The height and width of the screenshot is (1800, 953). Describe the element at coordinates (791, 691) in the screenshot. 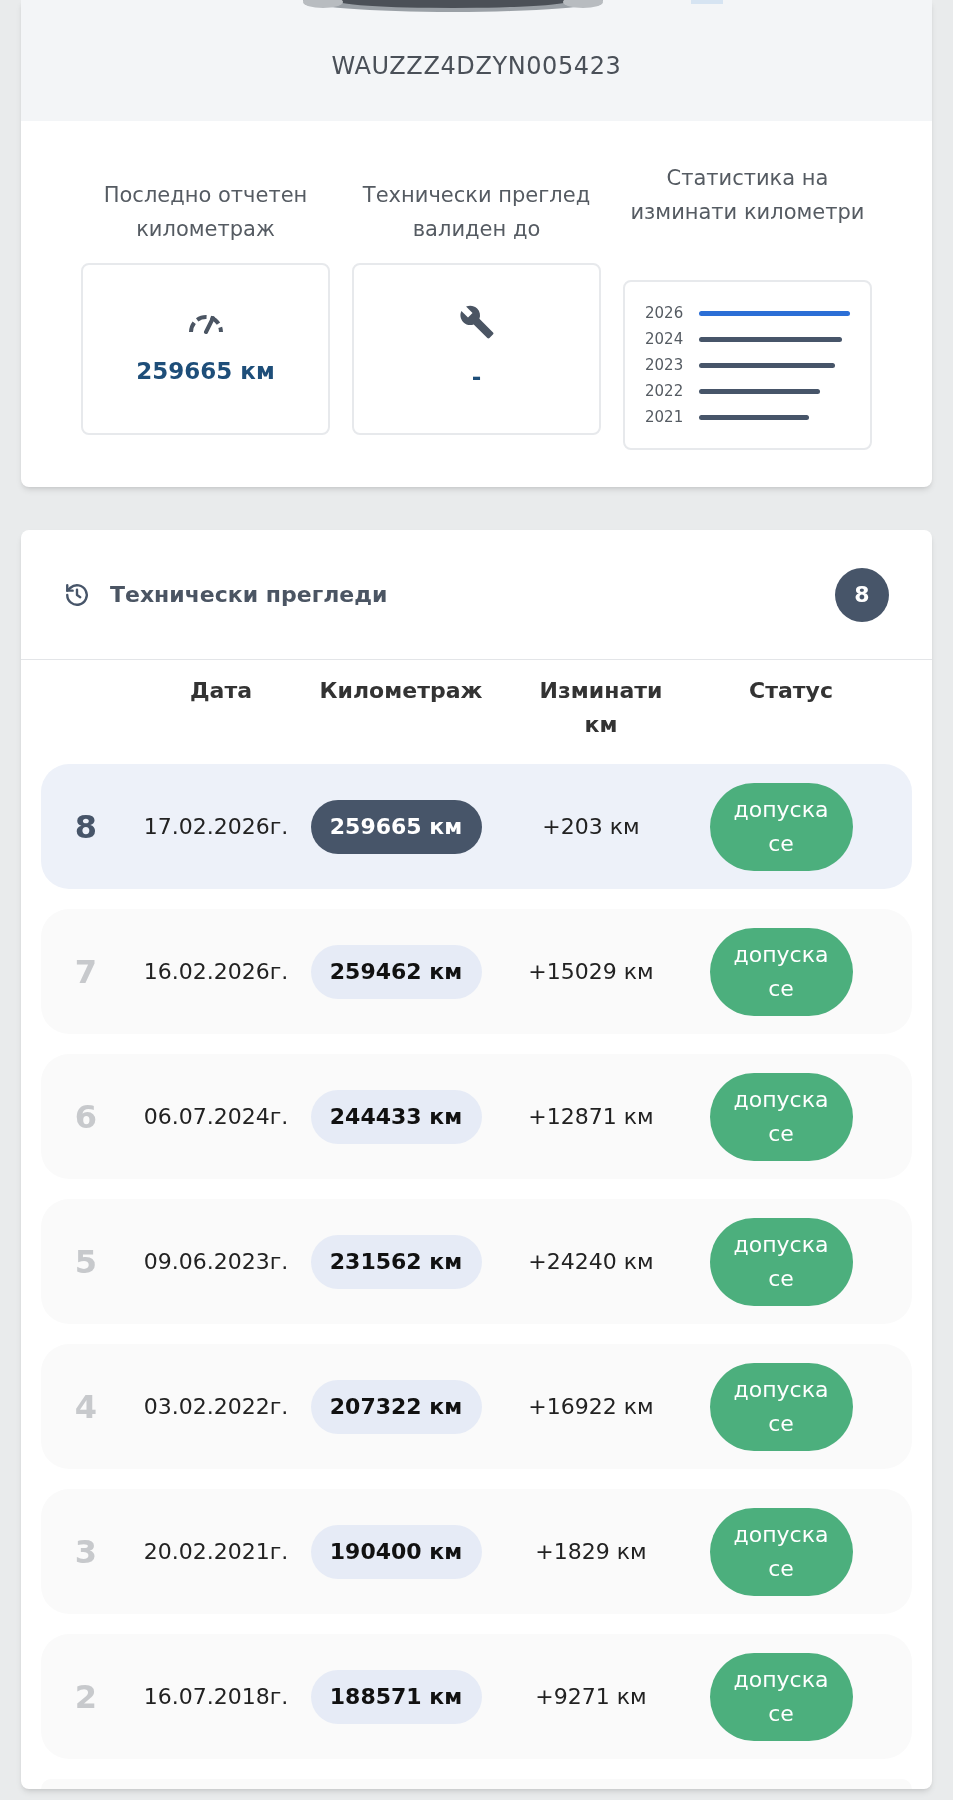

I see `column-header: Статус` at that location.